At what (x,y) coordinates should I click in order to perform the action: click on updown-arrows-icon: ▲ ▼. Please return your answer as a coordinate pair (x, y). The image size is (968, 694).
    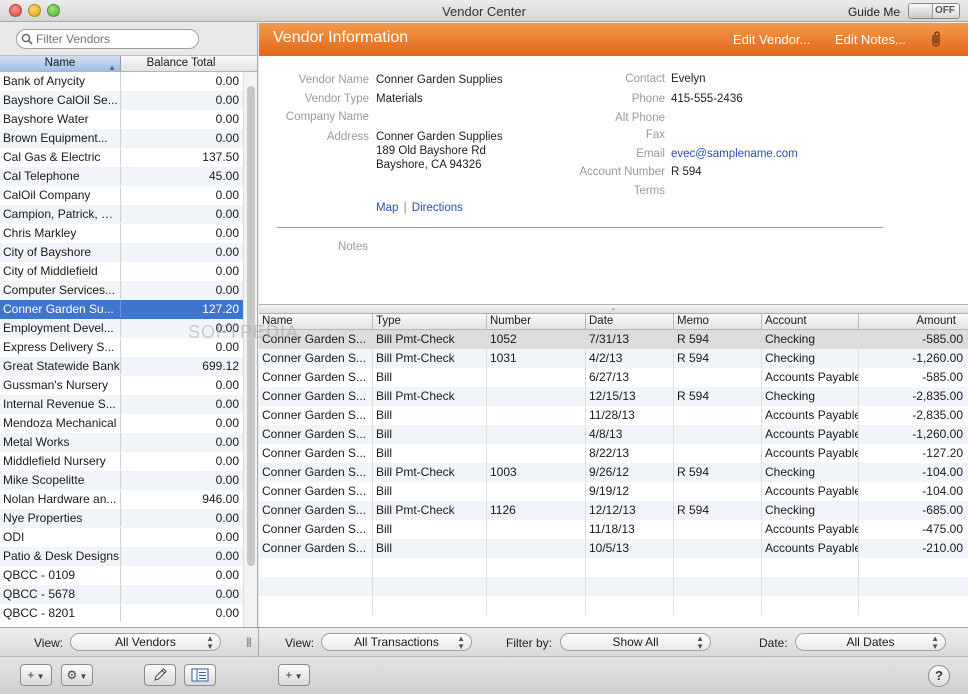
    Looking at the image, I should click on (935, 642).